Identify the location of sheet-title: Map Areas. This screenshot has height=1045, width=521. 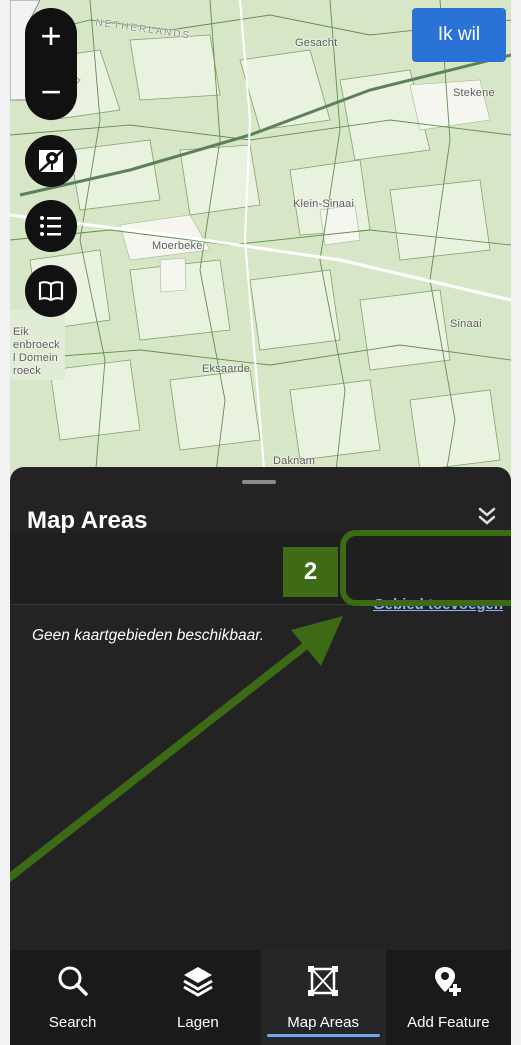
(87, 520).